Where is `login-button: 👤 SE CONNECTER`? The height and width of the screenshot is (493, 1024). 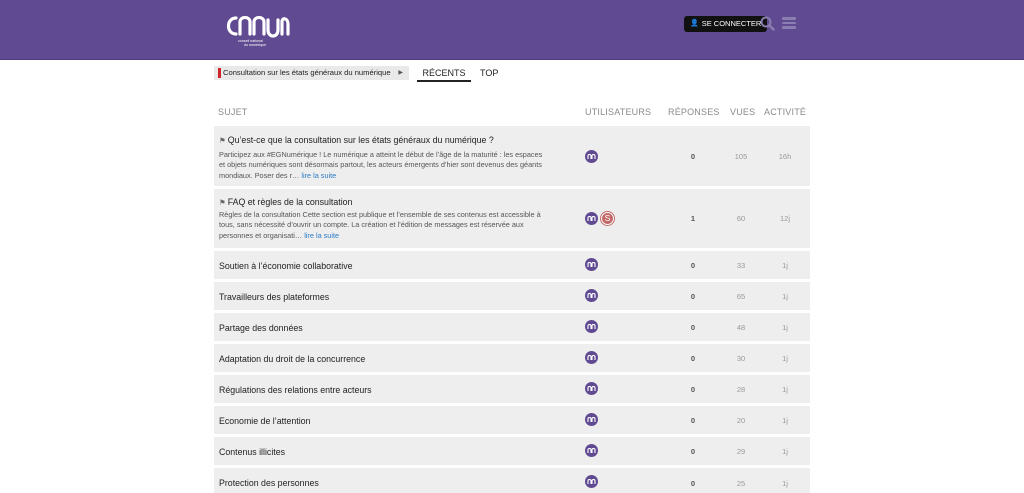
login-button: 👤 SE CONNECTER is located at coordinates (726, 24).